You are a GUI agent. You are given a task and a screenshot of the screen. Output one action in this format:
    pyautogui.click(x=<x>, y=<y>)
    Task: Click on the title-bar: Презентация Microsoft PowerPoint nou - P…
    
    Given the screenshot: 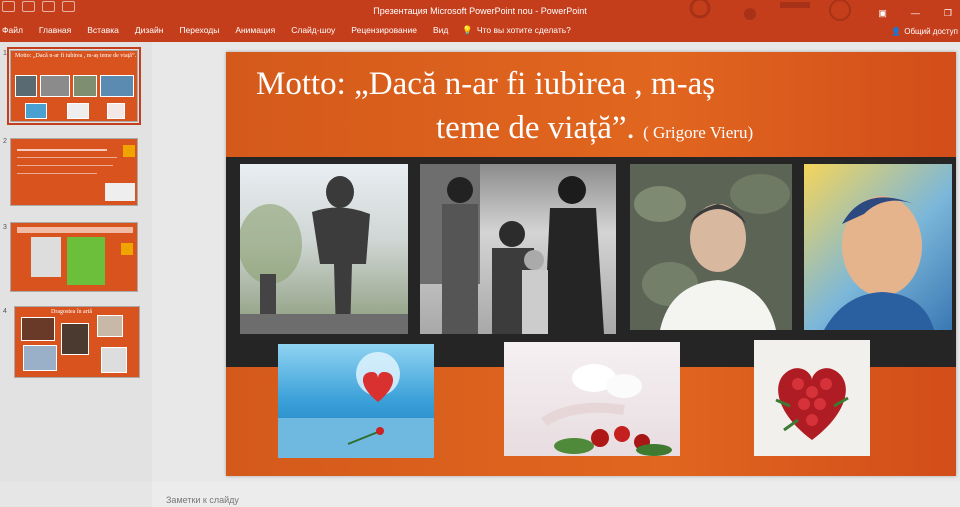 What is the action you would take?
    pyautogui.click(x=480, y=21)
    